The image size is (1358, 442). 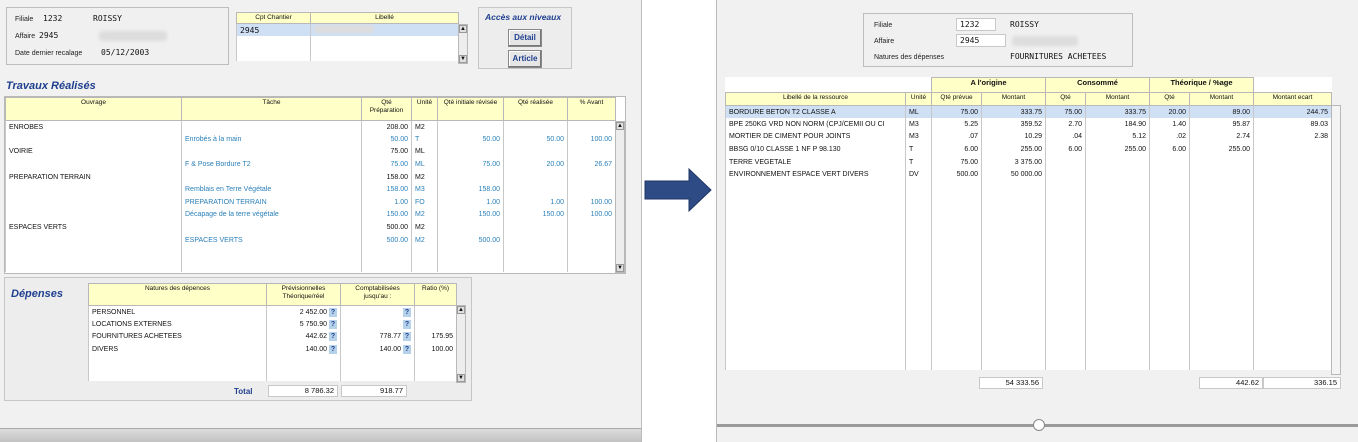 What do you see at coordinates (93, 127) in the screenshot?
I see `cell-ouvrage: ENROBES` at bounding box center [93, 127].